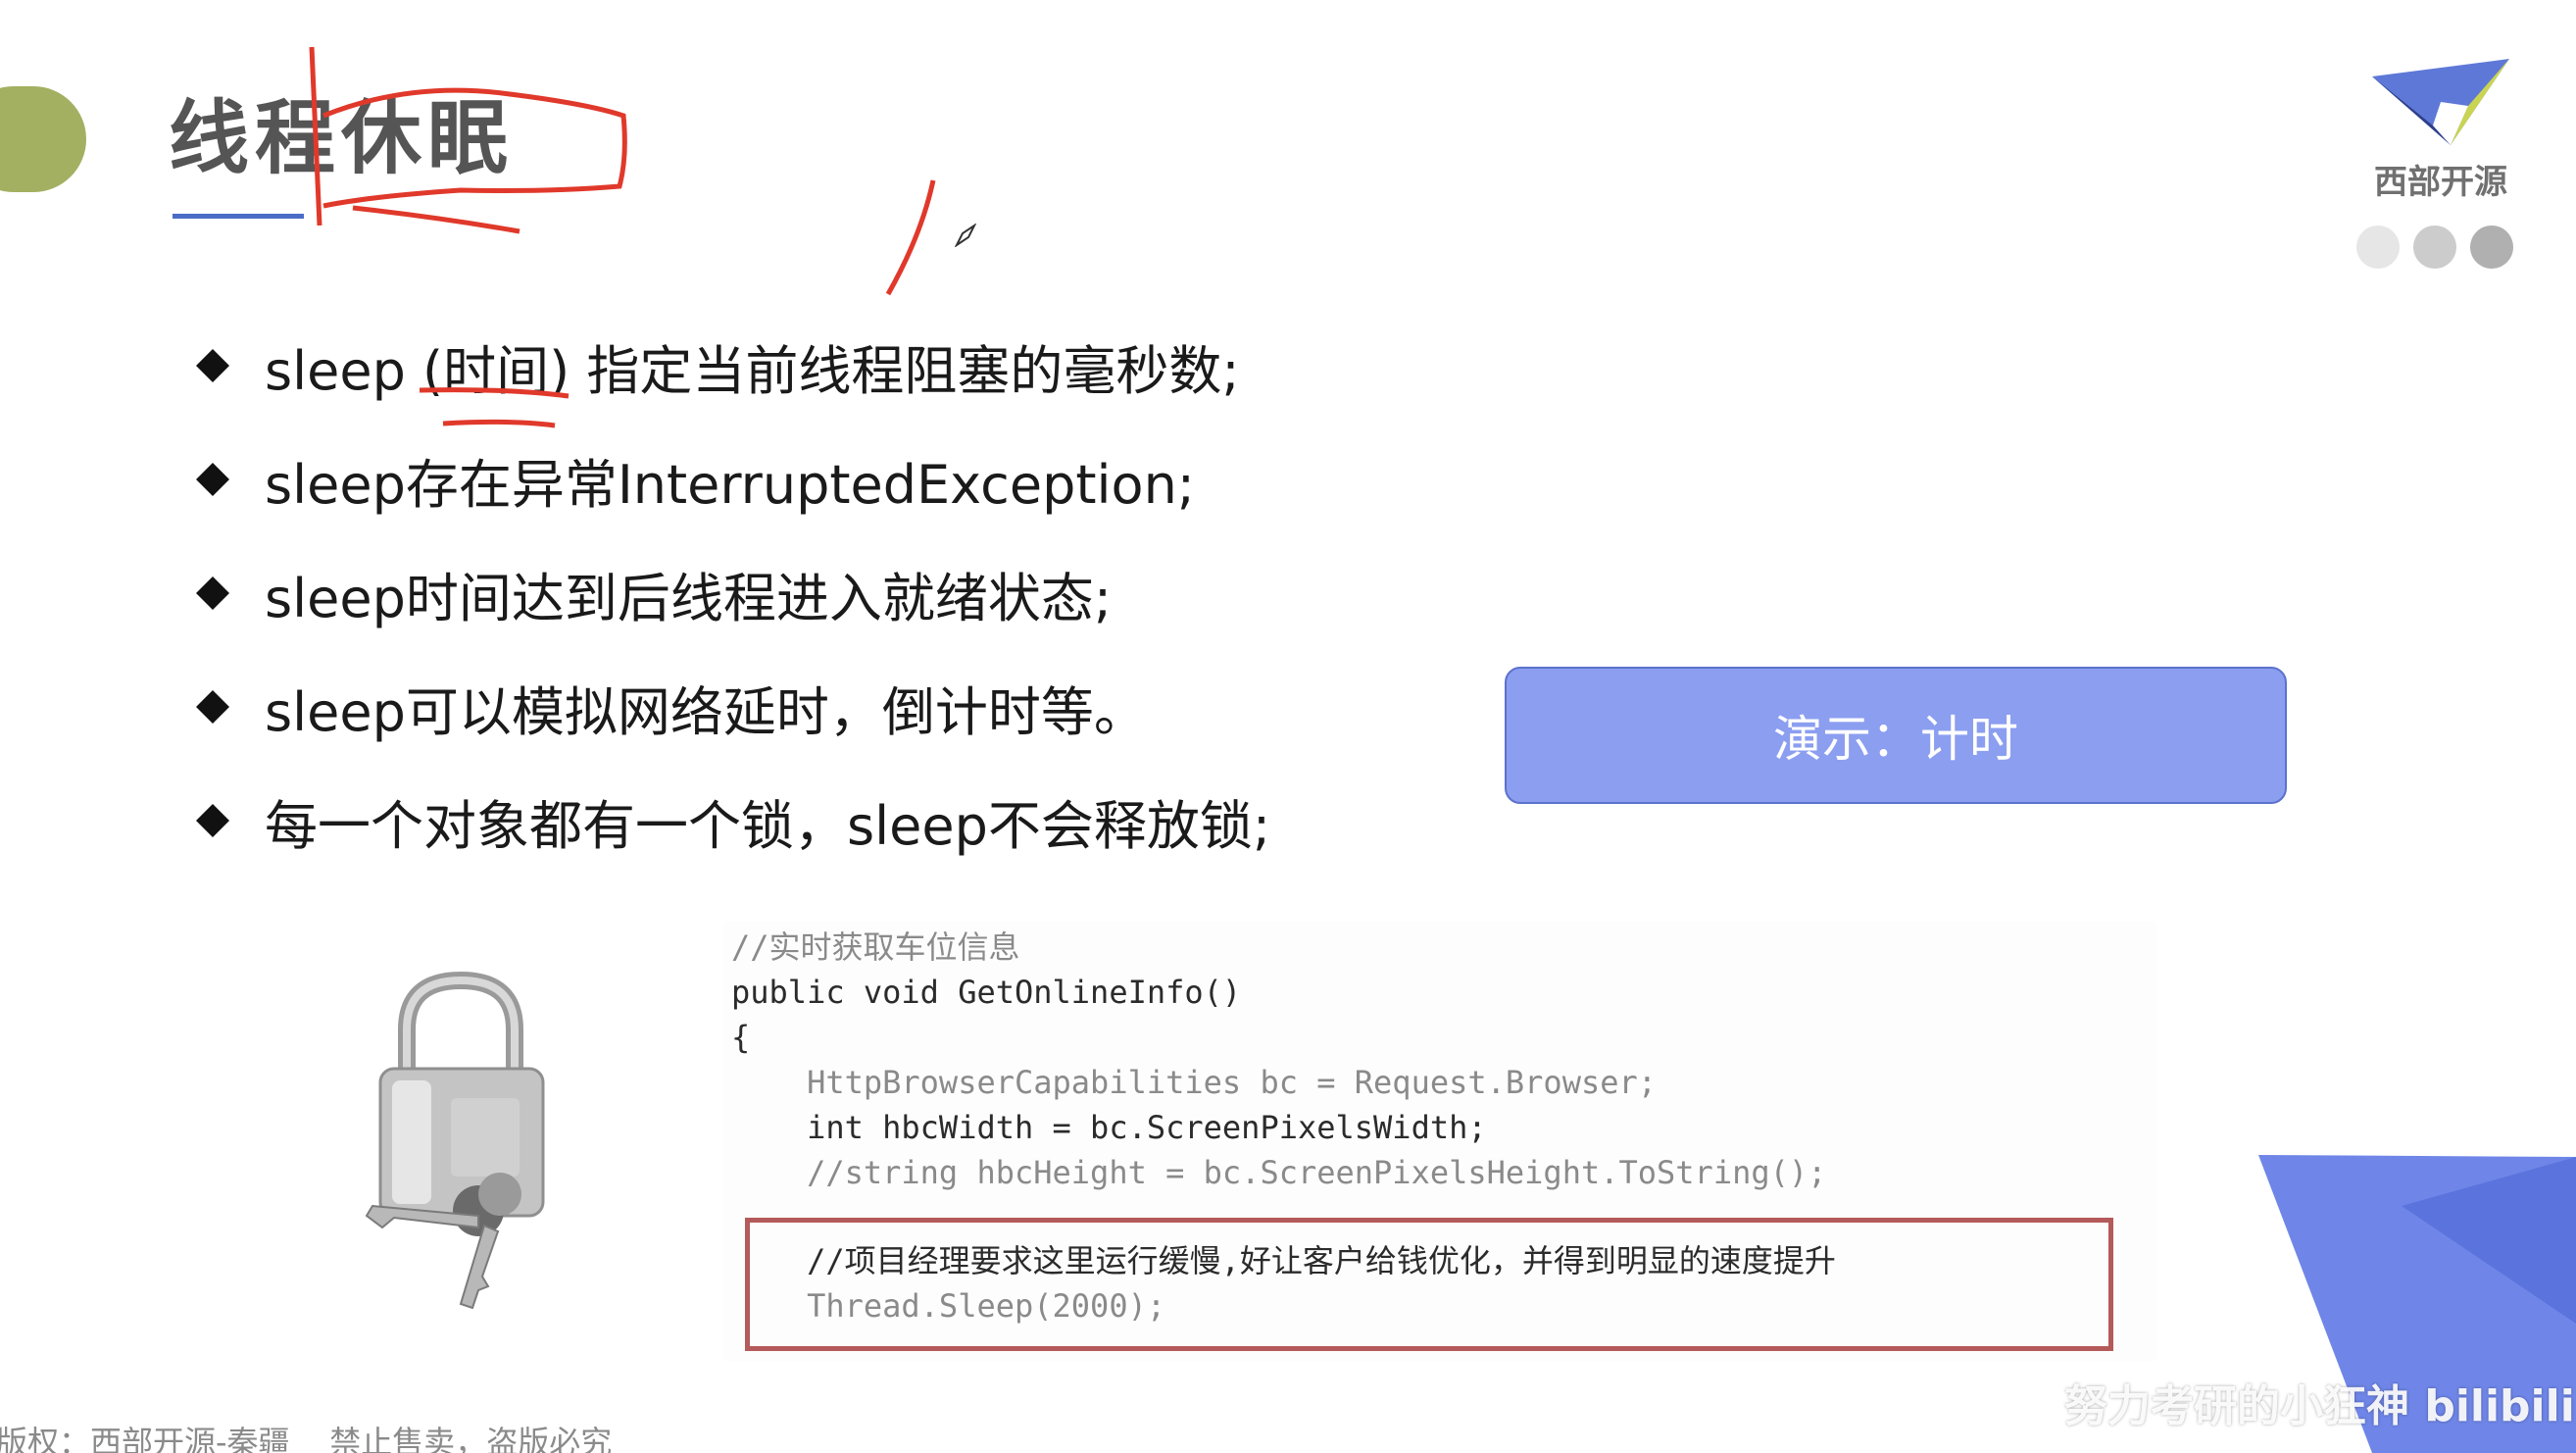  Describe the element at coordinates (306, 1439) in the screenshot. I see `footer-copyright: 版权：西部开源-秦疆 禁止售卖，盗版必究` at that location.